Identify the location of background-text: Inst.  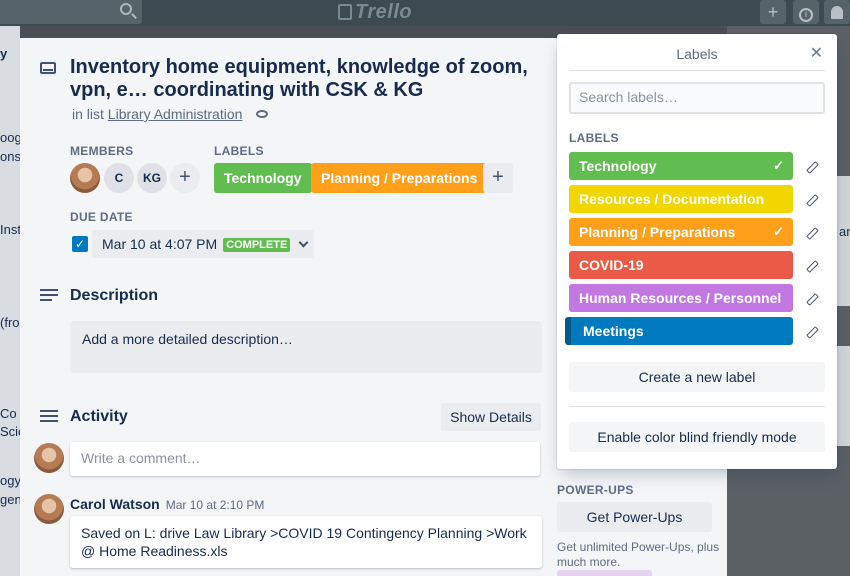
(10, 229).